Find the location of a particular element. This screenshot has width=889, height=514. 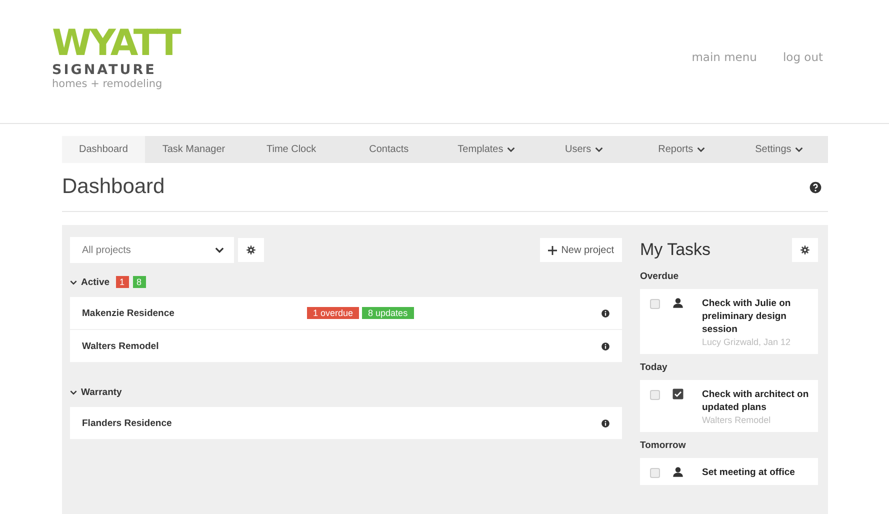

logo-tagline: homes + remodeling is located at coordinates (108, 84).